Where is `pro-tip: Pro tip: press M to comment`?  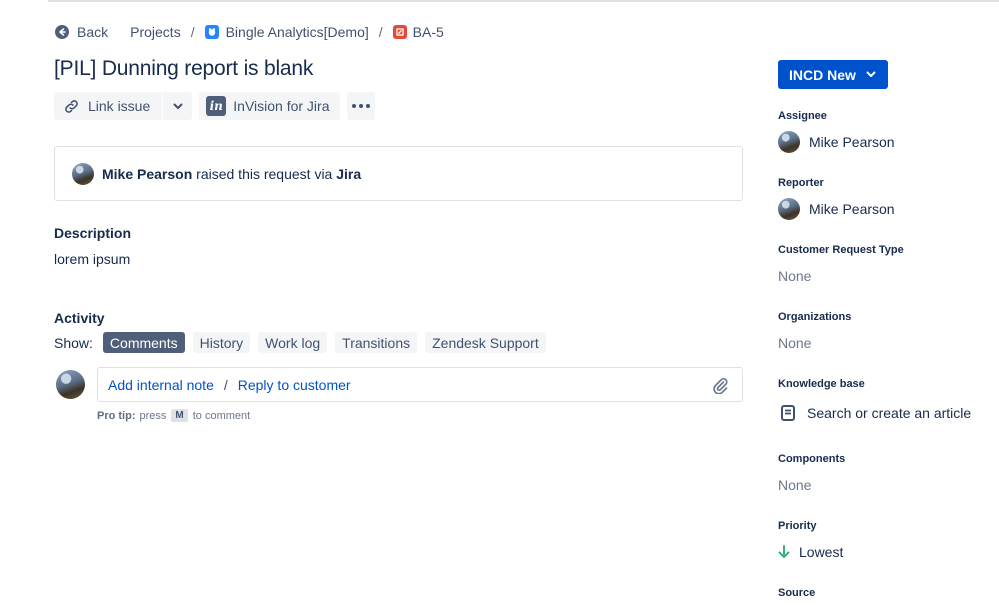 pro-tip: Pro tip: press M to comment is located at coordinates (173, 415).